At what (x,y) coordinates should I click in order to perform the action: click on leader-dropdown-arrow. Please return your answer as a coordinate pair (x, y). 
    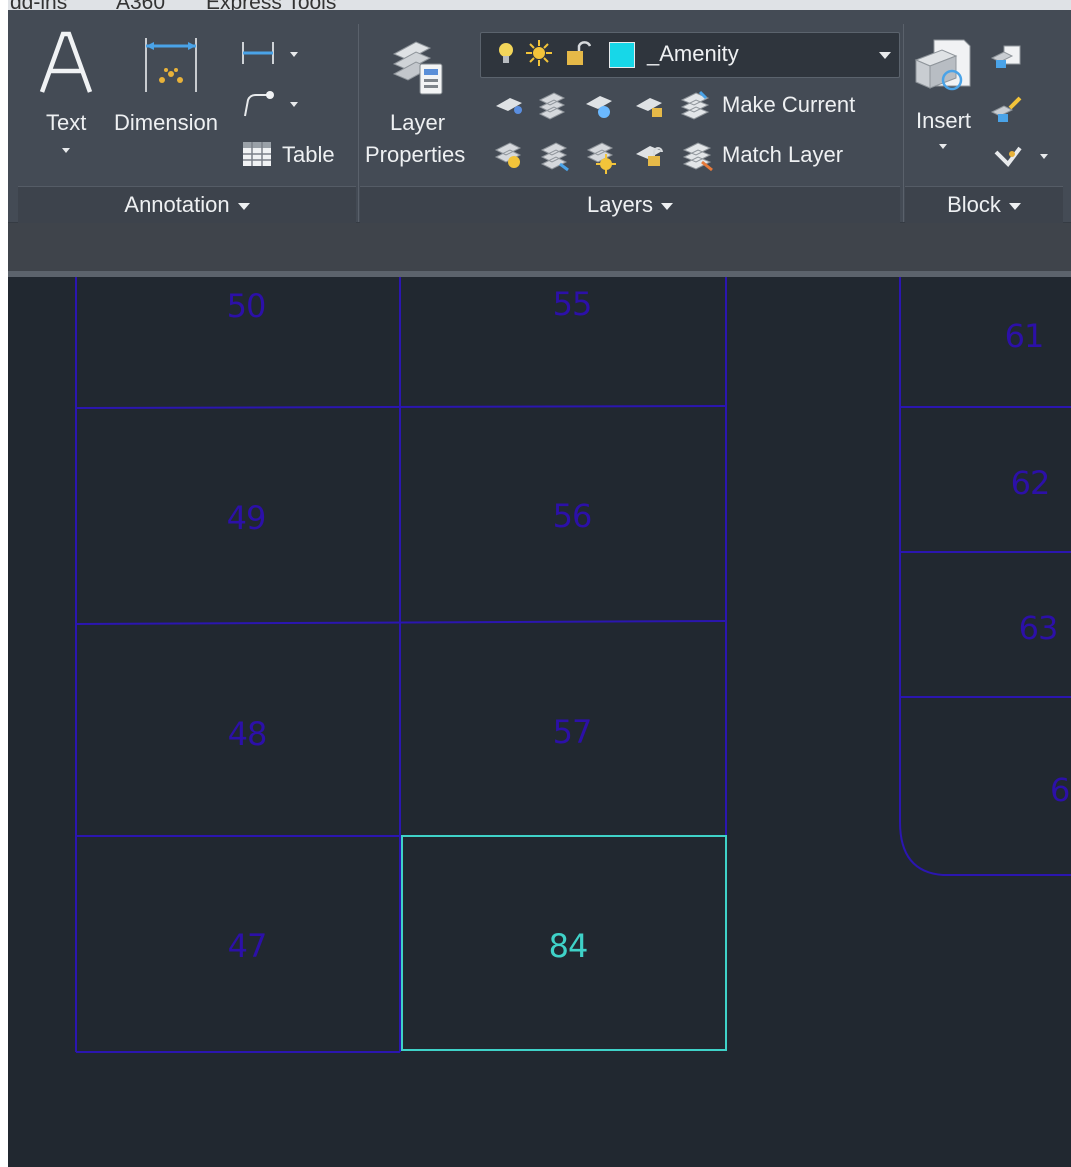
    Looking at the image, I should click on (294, 104).